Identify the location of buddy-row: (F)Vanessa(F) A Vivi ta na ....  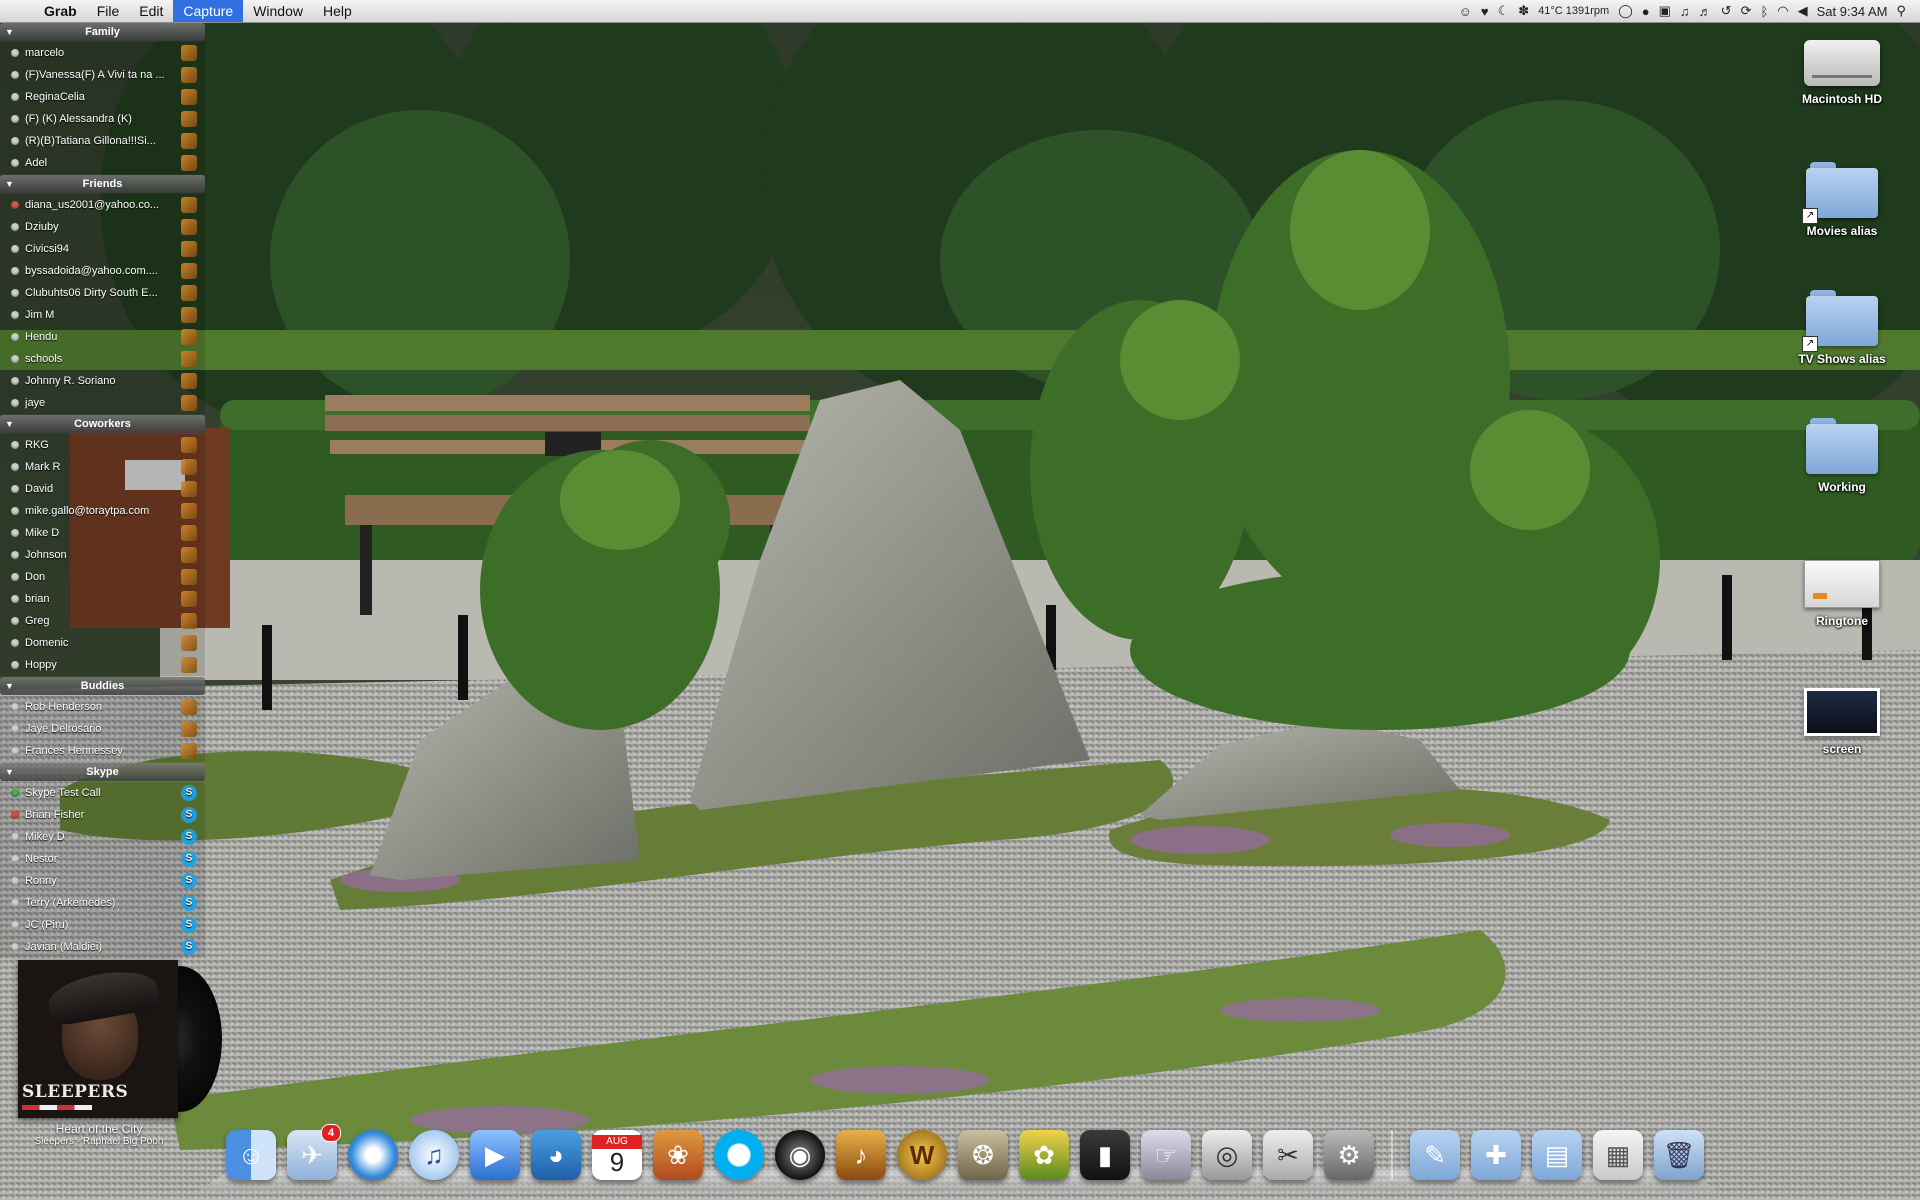
(102, 75).